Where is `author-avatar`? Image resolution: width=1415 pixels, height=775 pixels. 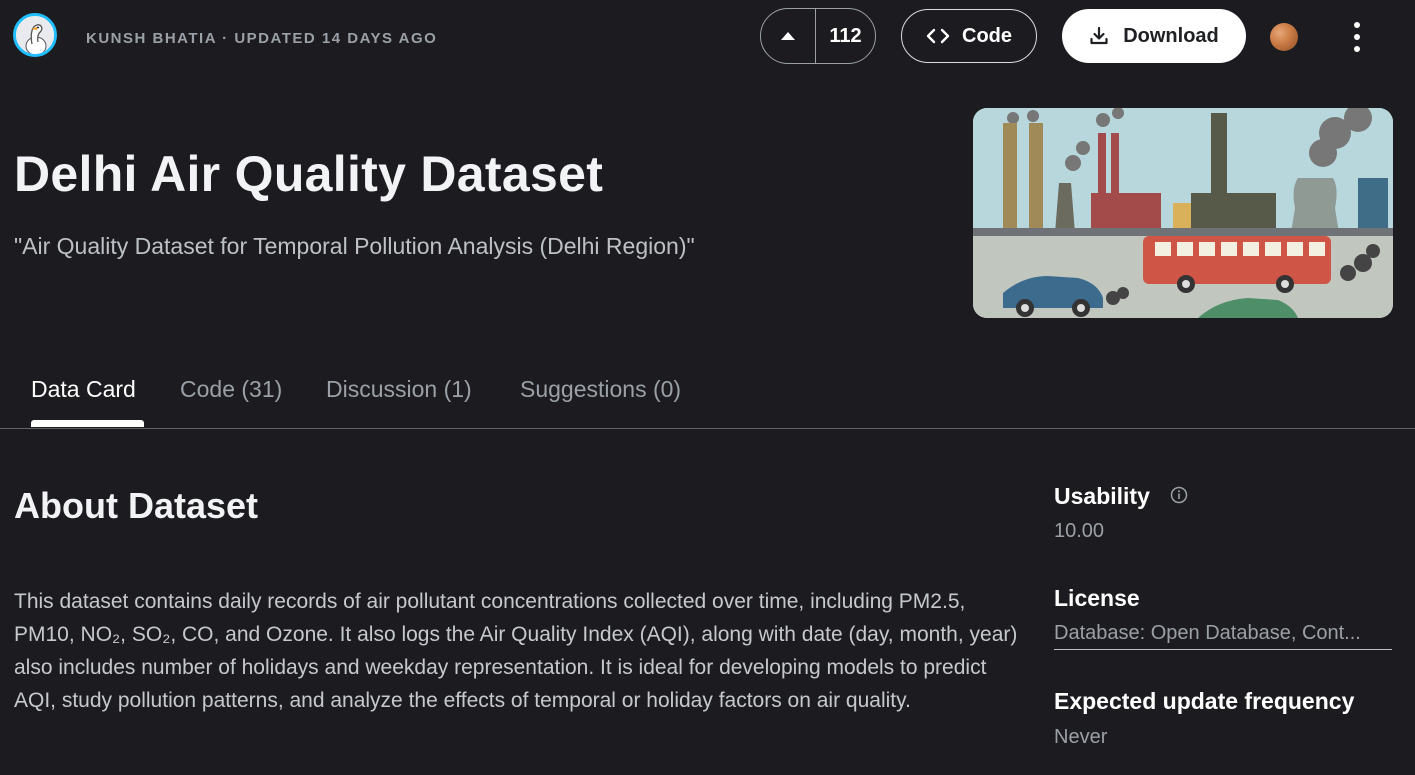 author-avatar is located at coordinates (35, 35).